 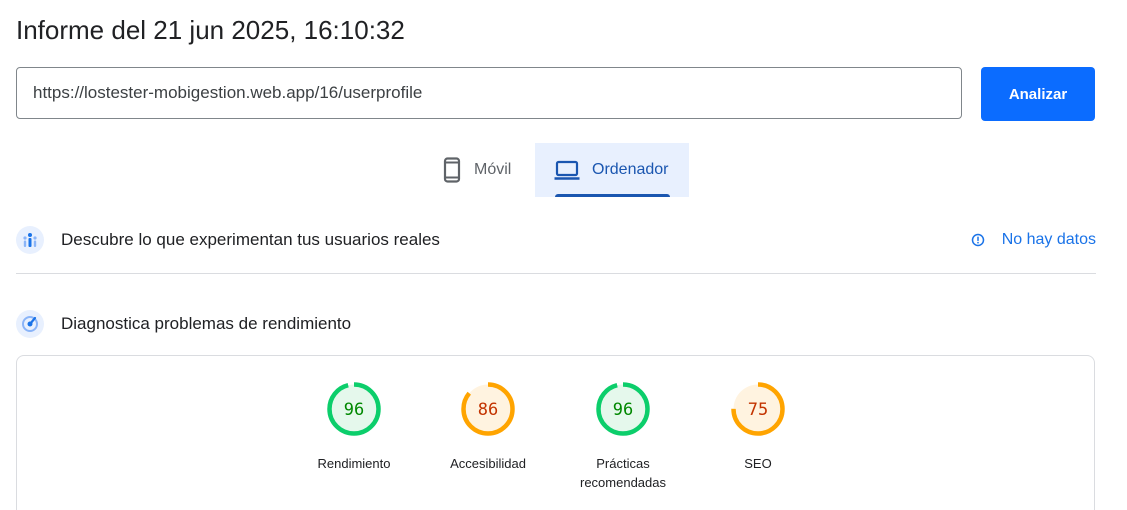 What do you see at coordinates (758, 463) in the screenshot?
I see `score-label: SEO` at bounding box center [758, 463].